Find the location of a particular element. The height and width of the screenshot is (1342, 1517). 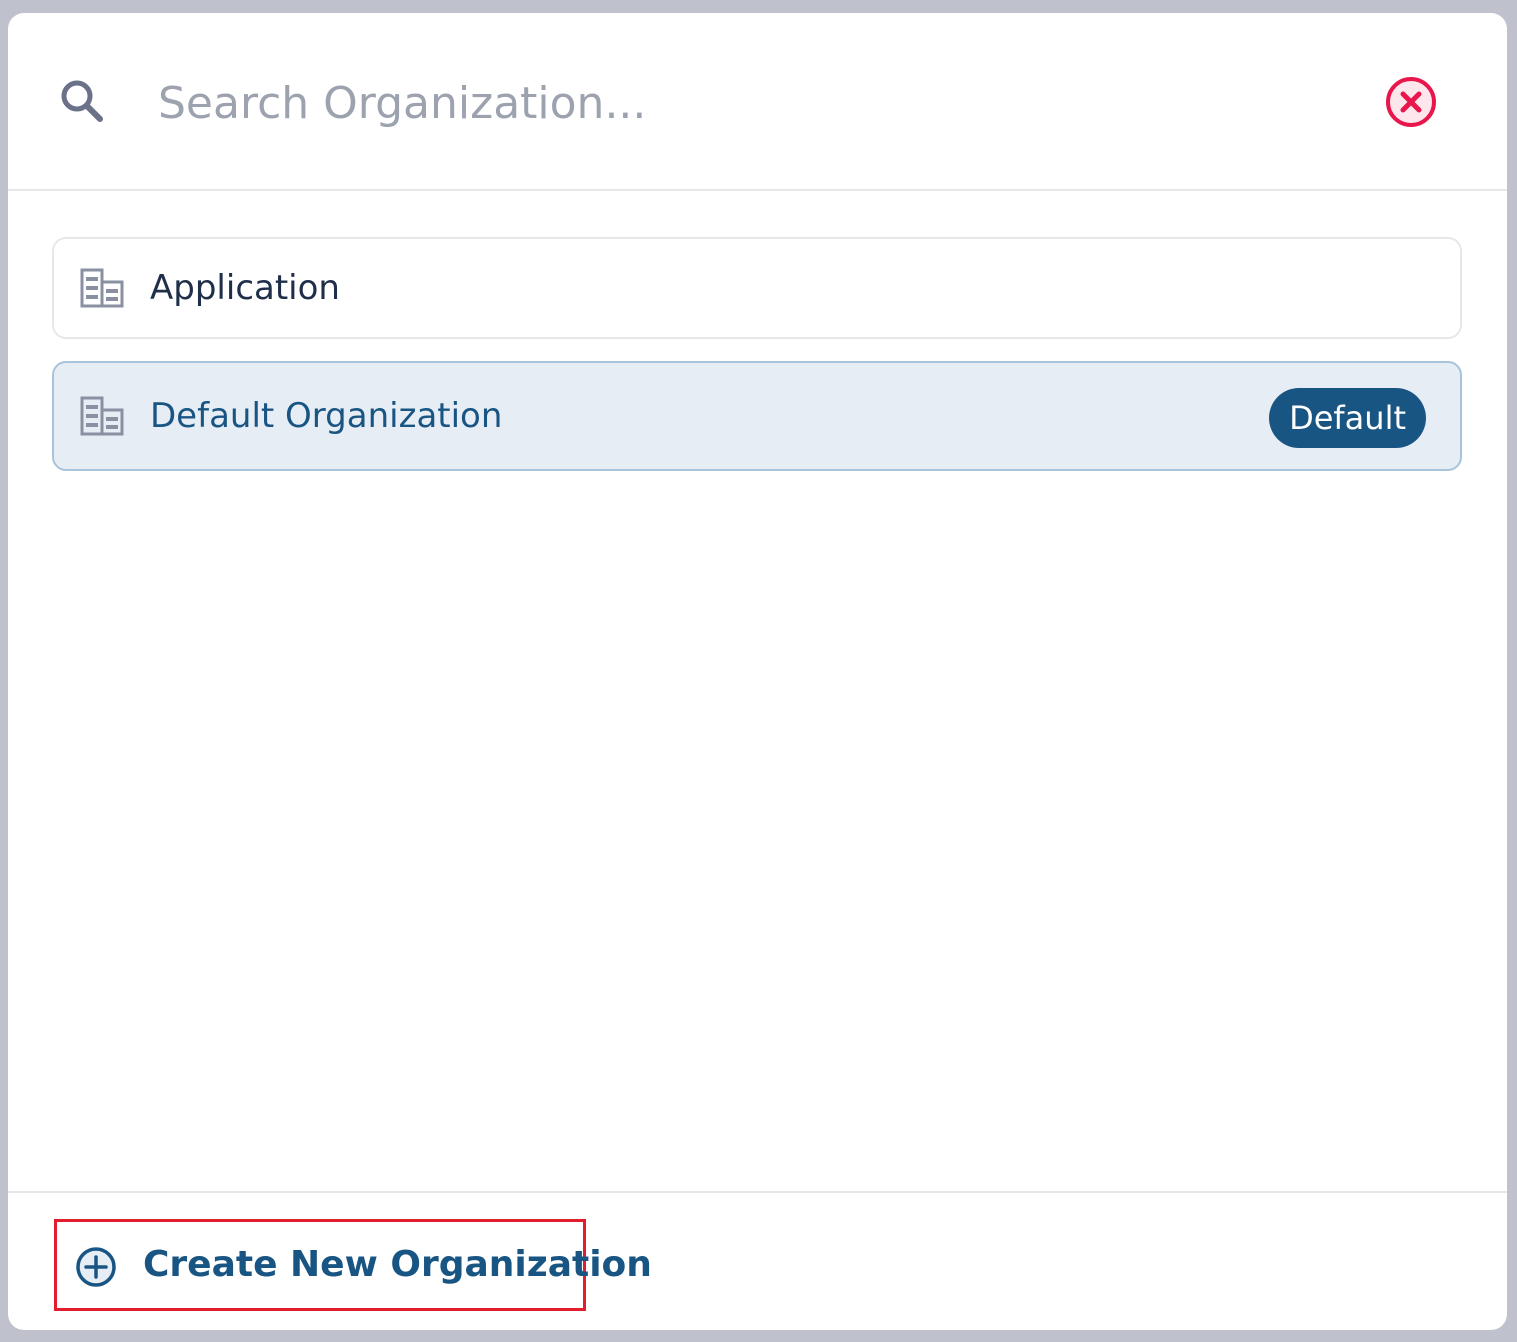

create-organization-button: Create New Organization is located at coordinates (353, 1265).